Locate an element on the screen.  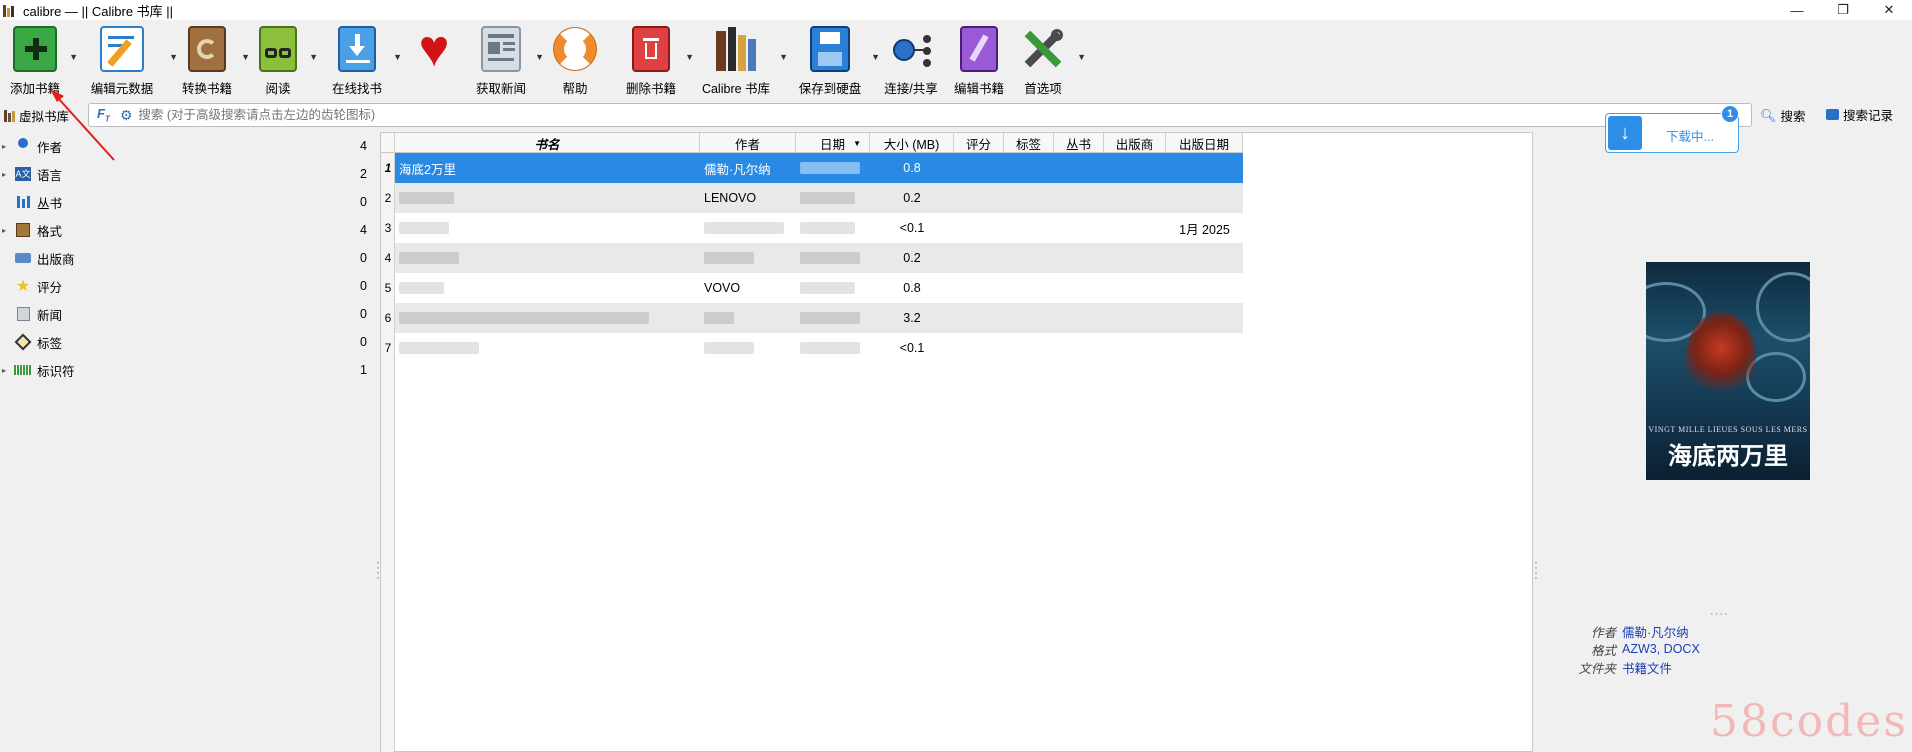
table-row: 4 0.2 is located at coordinates (812, 258).